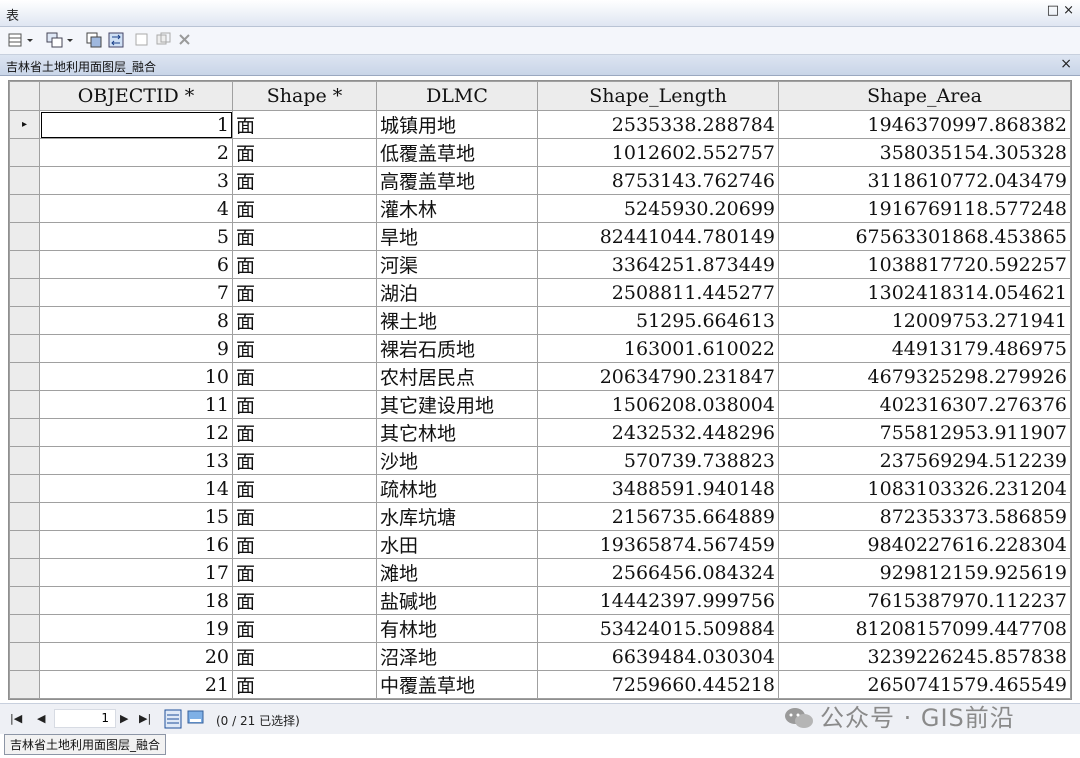 The width and height of the screenshot is (1080, 758). Describe the element at coordinates (164, 40) in the screenshot. I see `zoom-selected-icon` at that location.